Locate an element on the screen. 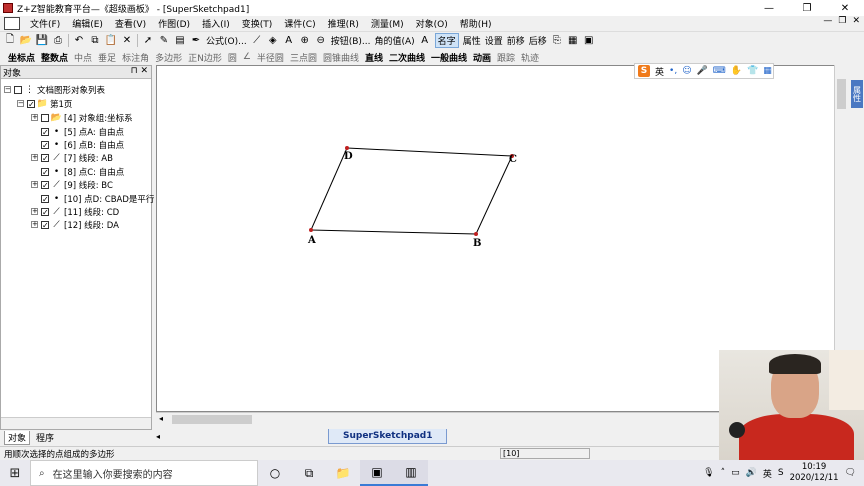  file-explorer-icon: 📁 is located at coordinates (343, 473).